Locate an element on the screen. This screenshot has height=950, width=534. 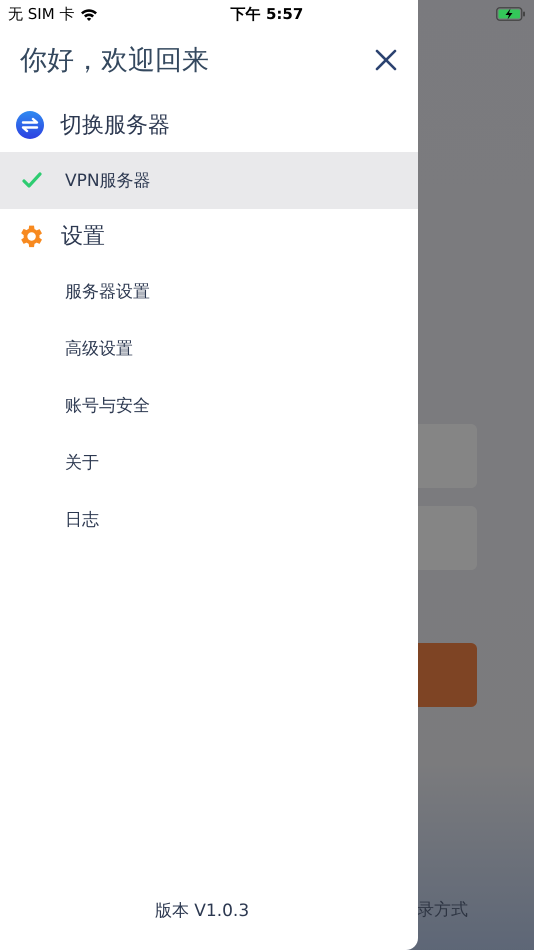
menu-item: VPN服务器 is located at coordinates (209, 180).